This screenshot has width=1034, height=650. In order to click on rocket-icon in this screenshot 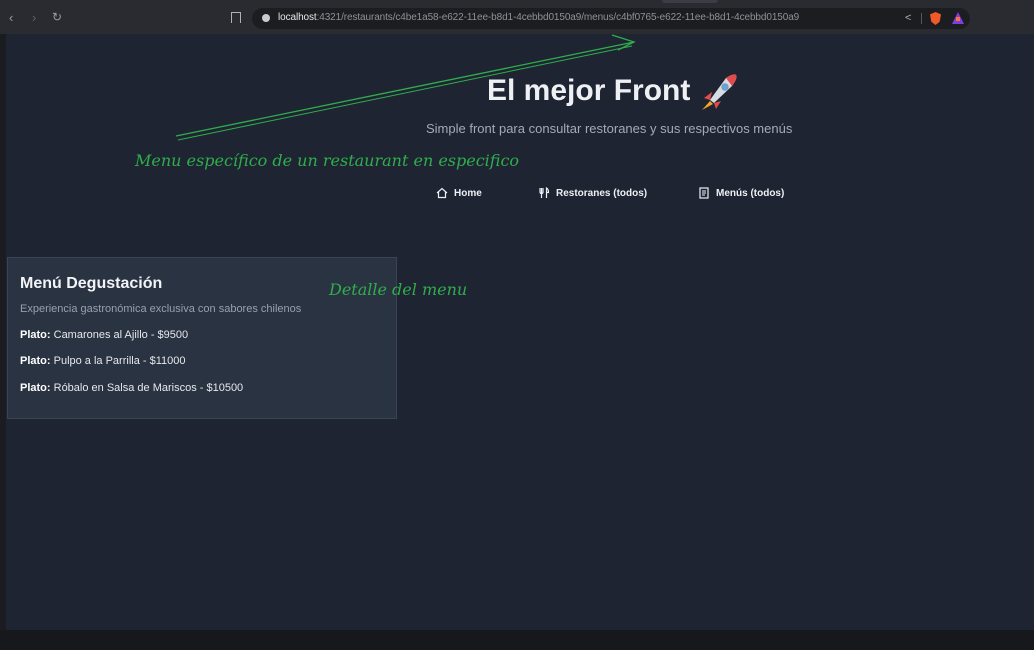, I will do `click(719, 92)`.